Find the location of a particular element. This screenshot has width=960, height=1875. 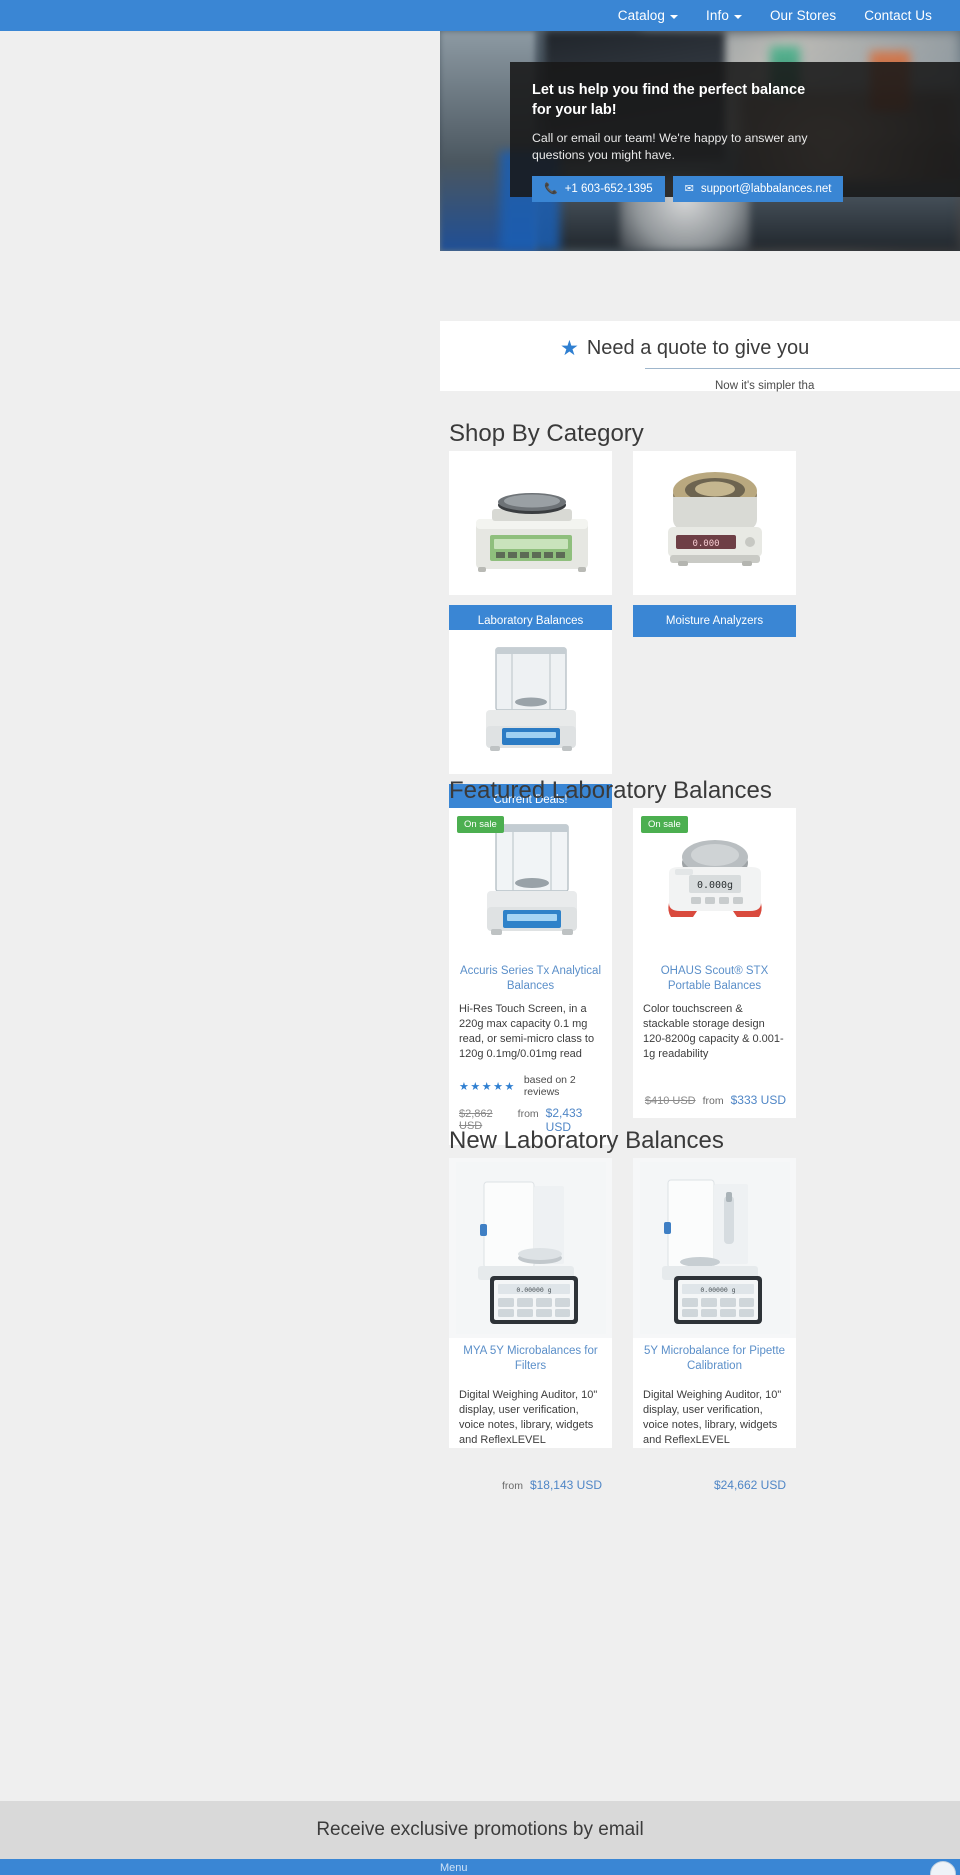

category-button-moisture-analyzers: Moisture Analyzers is located at coordinates (714, 621).